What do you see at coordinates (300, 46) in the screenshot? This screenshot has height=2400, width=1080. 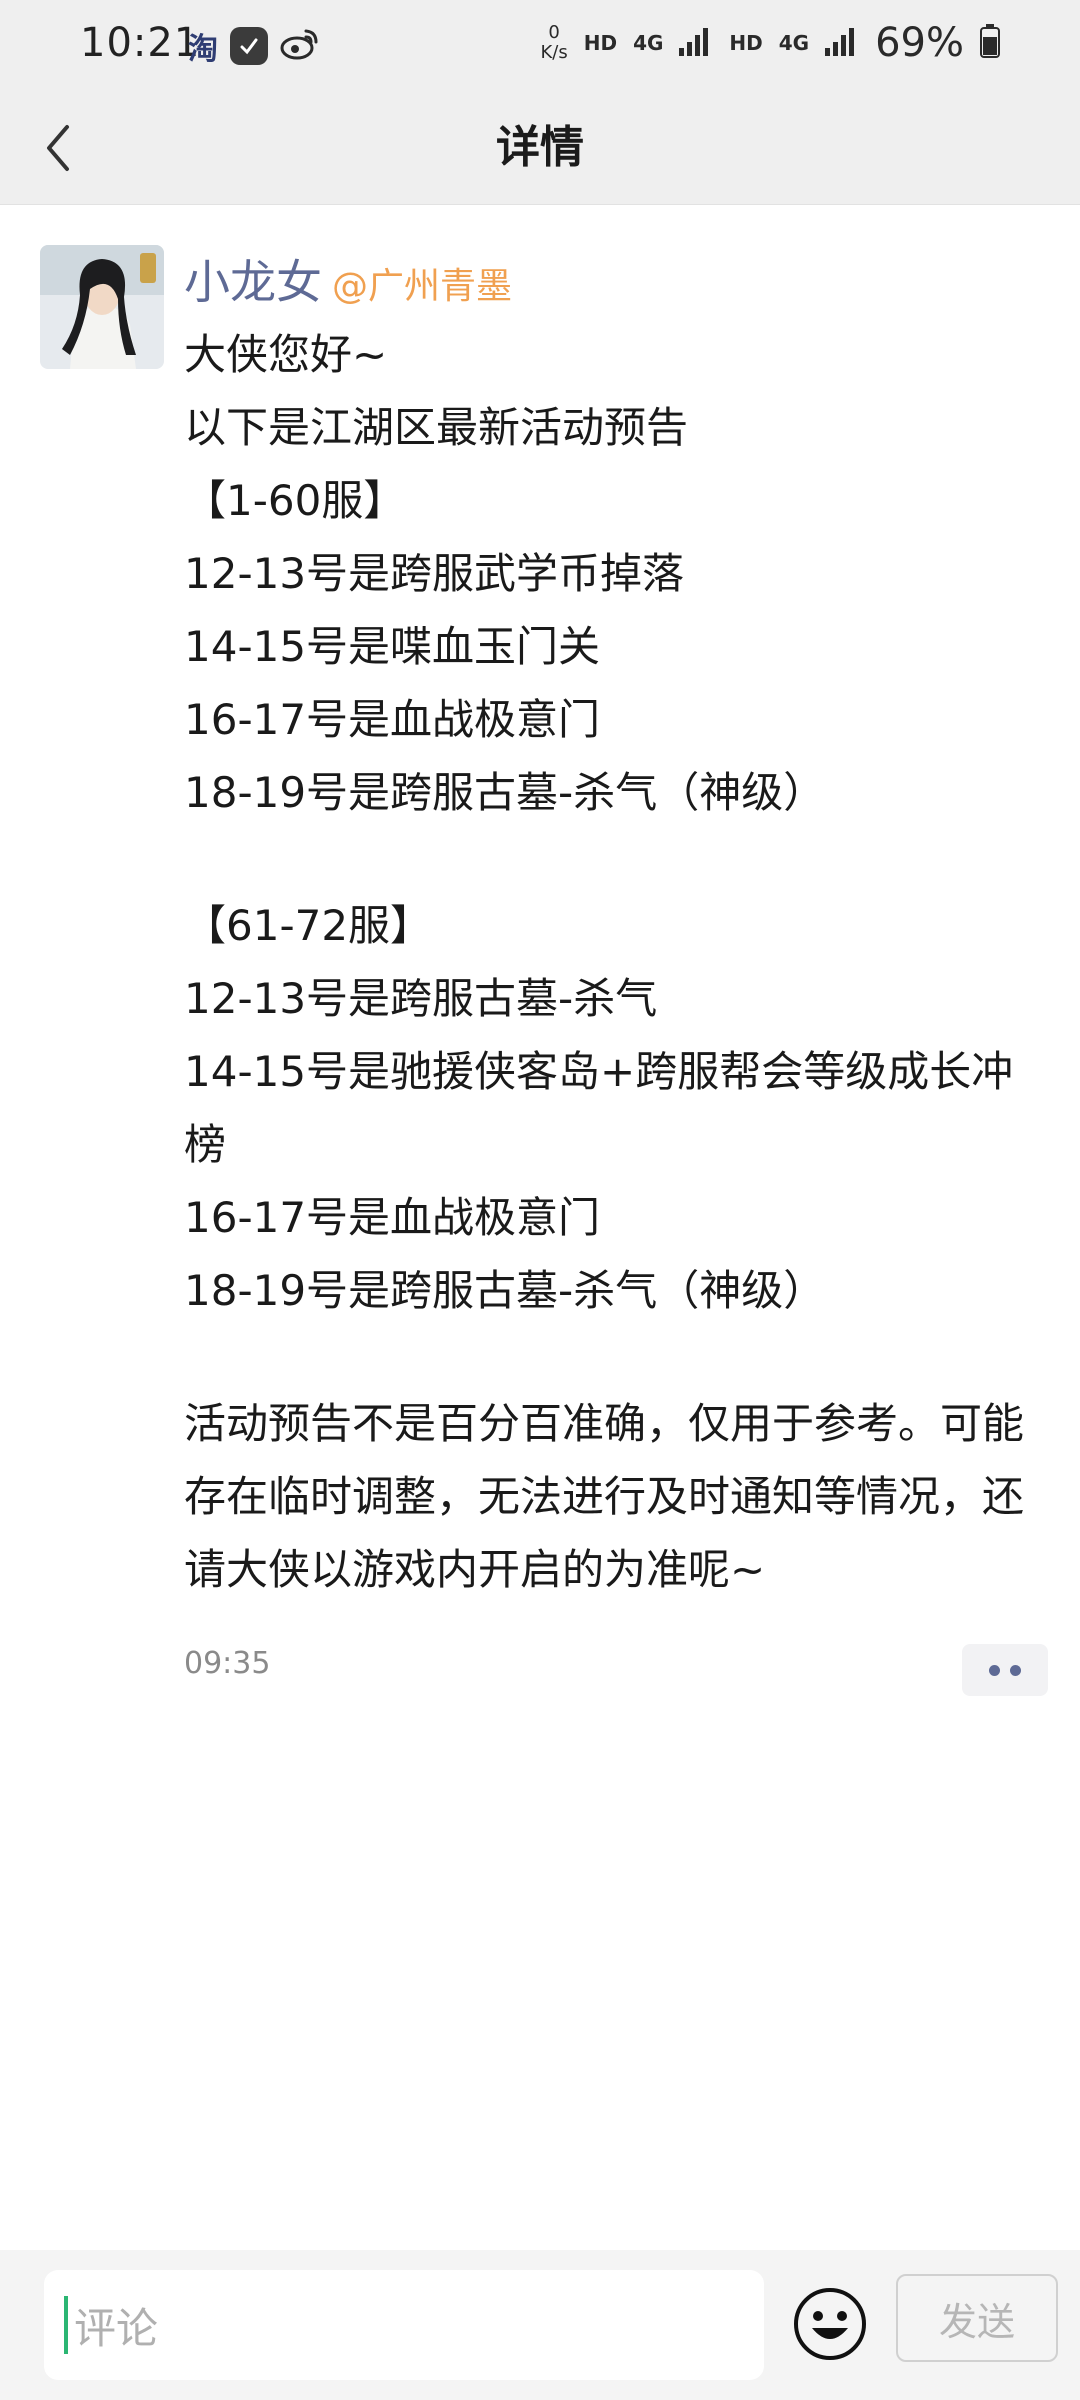 I see `weibo-icon` at bounding box center [300, 46].